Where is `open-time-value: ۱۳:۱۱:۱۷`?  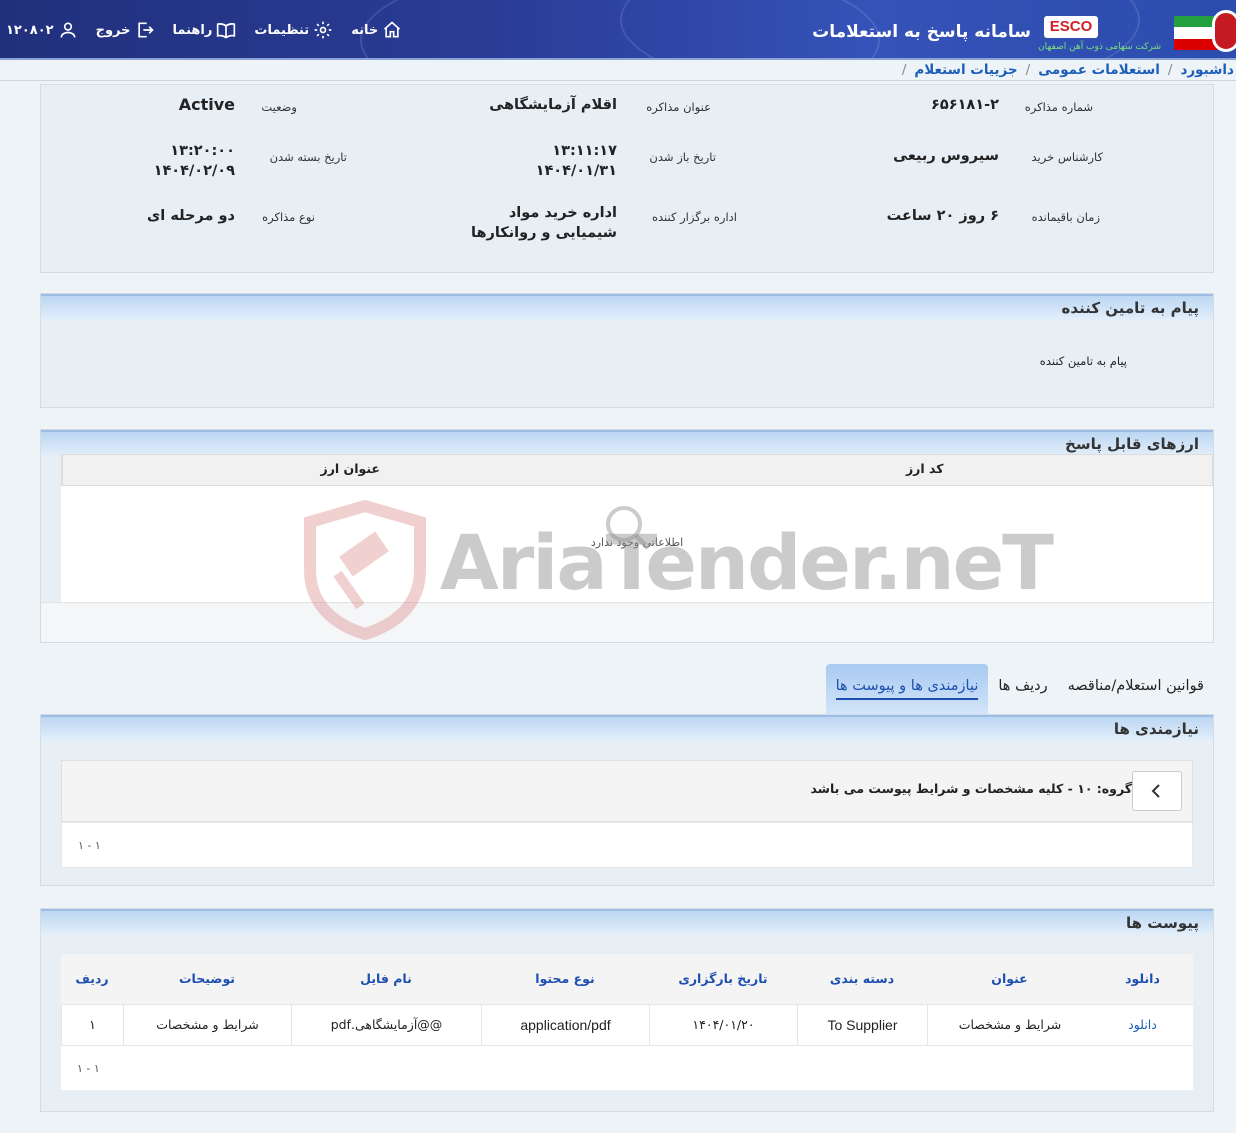
open-time-value: ۱۳:۱۱:۱۷ is located at coordinates (584, 151).